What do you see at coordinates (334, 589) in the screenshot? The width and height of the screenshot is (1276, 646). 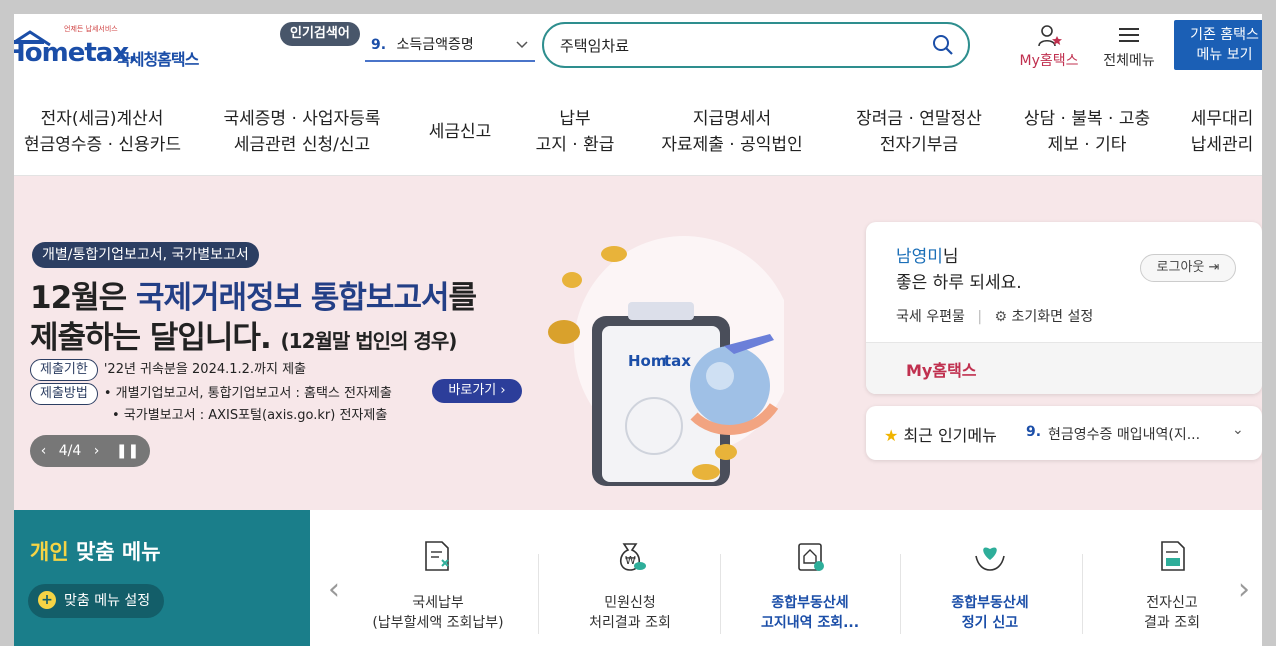 I see `chevron-left-icon: ‹` at bounding box center [334, 589].